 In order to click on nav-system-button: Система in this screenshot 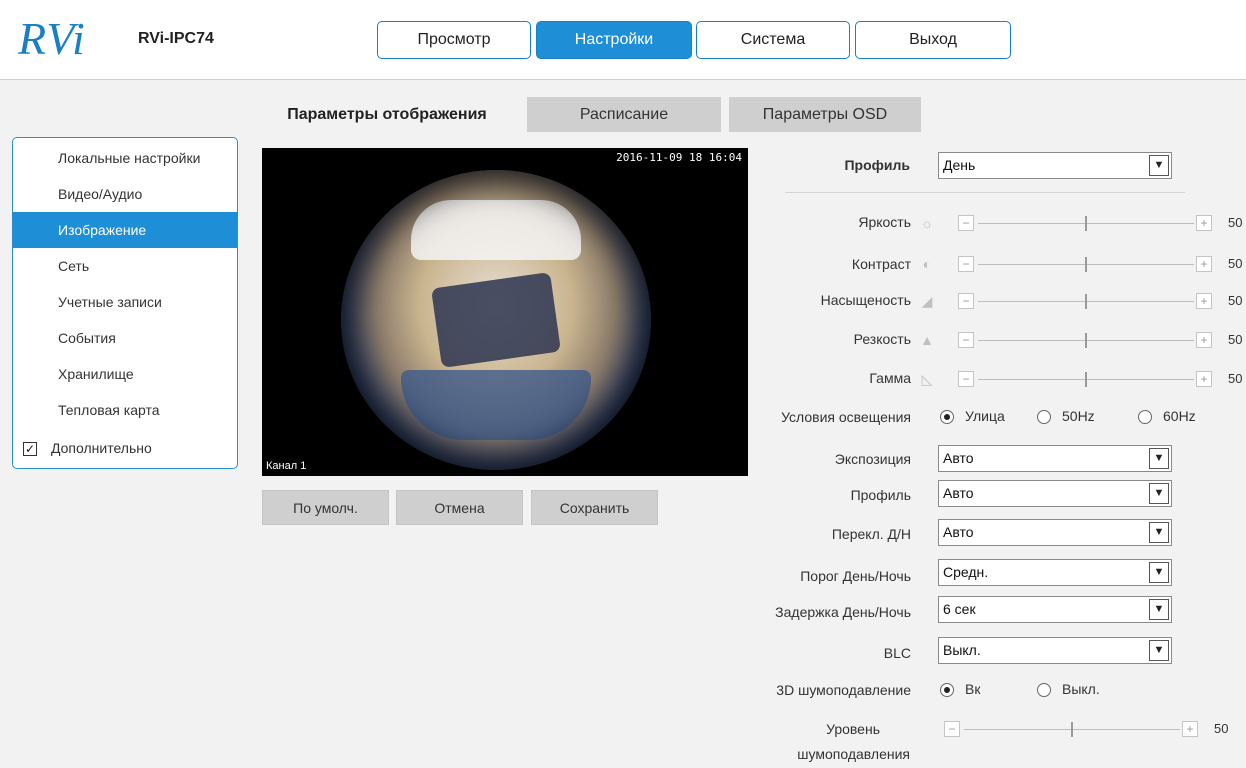, I will do `click(773, 40)`.